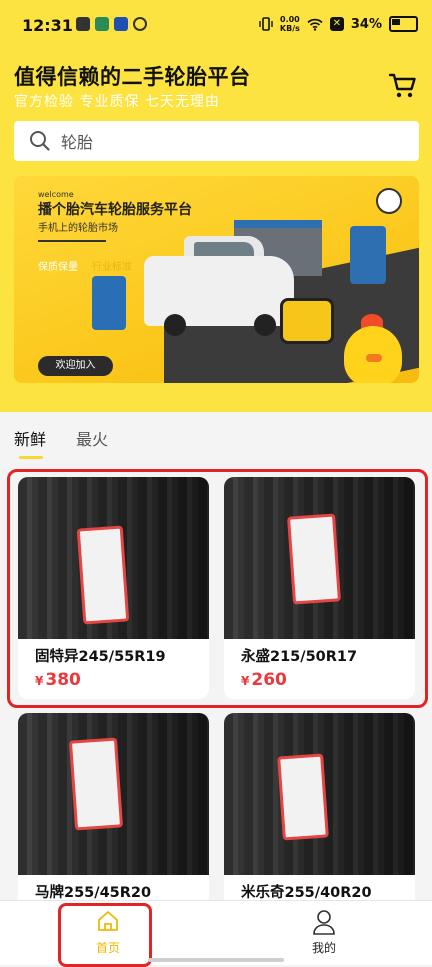 Image resolution: width=432 pixels, height=967 pixels. I want to click on search-bar, so click(216, 142).